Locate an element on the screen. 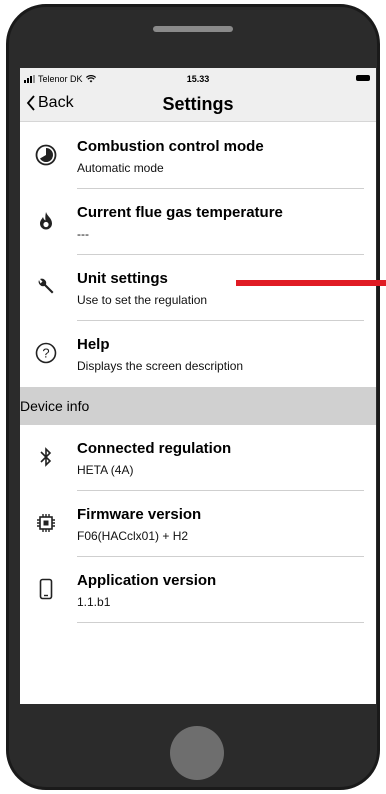  item-subtitle: Use to set the regulation is located at coordinates (142, 300).